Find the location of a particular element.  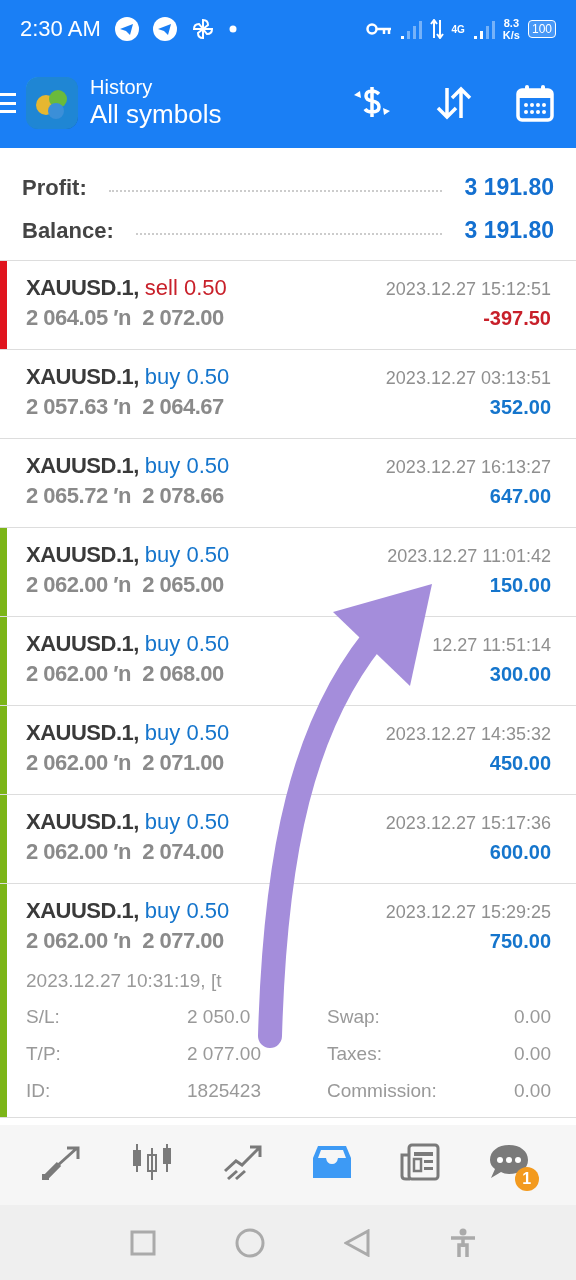

candlestick-icon is located at coordinates (152, 1162).